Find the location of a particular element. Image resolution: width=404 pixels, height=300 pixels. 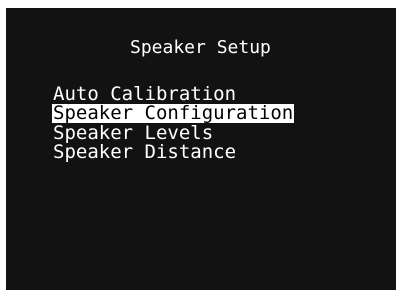

menu-item-speaker-configuration: Speaker Configuration is located at coordinates (173, 113).